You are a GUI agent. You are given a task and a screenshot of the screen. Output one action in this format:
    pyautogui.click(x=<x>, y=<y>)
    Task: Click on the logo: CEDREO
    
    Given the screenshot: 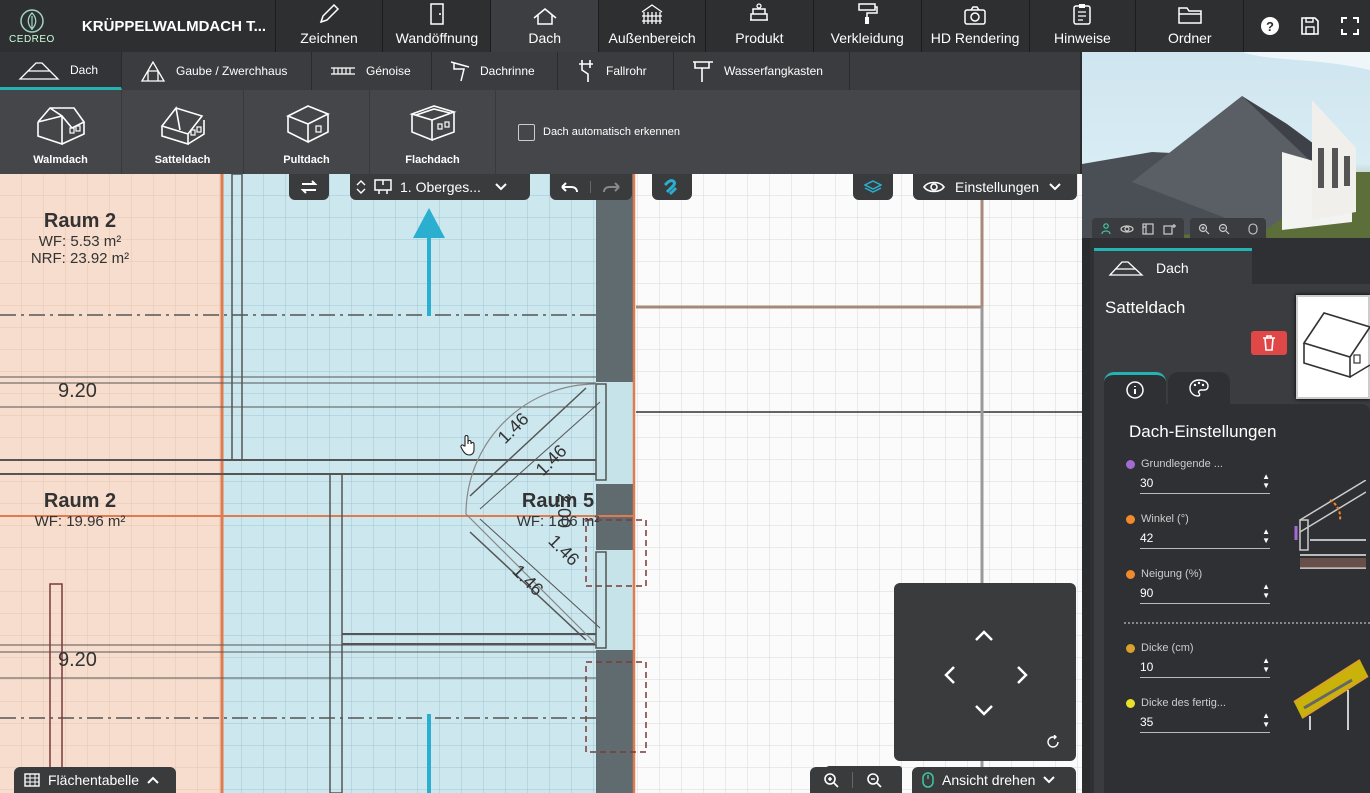 What is the action you would take?
    pyautogui.click(x=32, y=26)
    